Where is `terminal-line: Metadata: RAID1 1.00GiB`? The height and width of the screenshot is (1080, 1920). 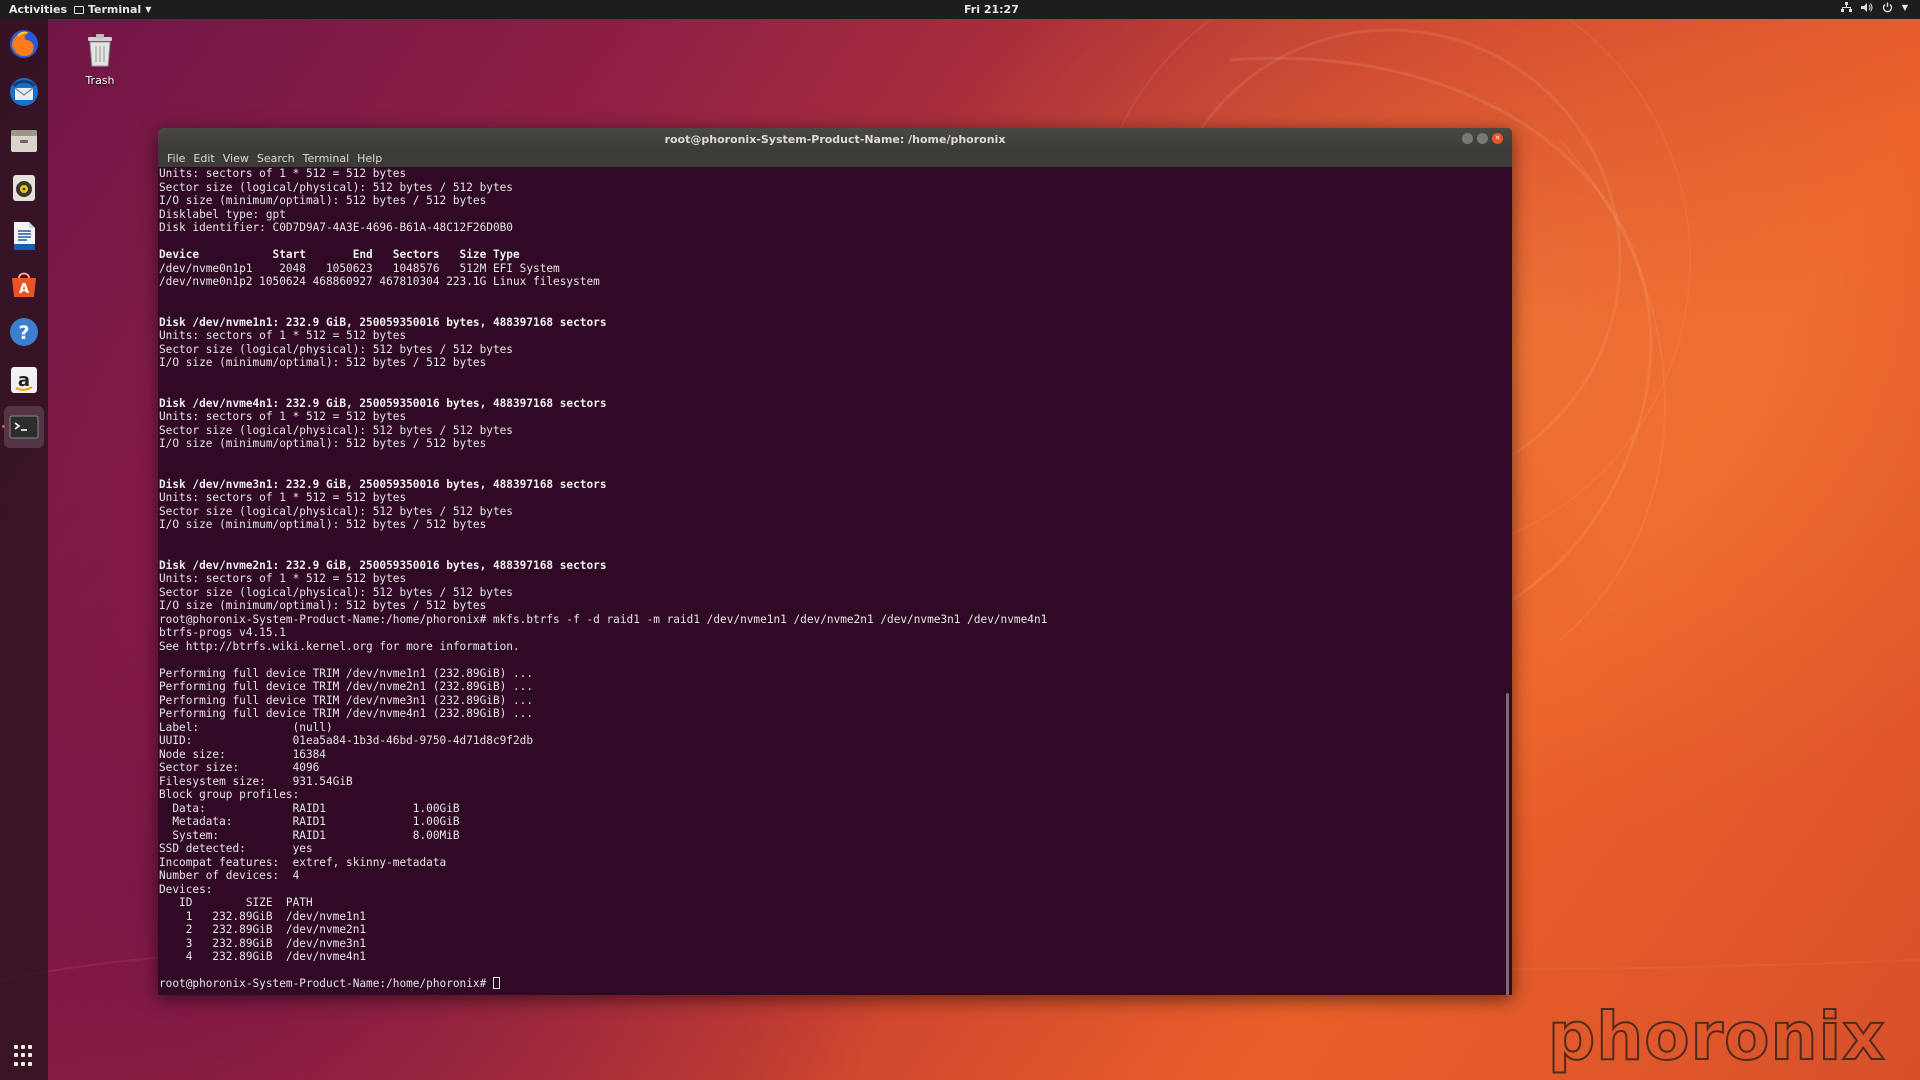 terminal-line: Metadata: RAID1 1.00GiB is located at coordinates (309, 821).